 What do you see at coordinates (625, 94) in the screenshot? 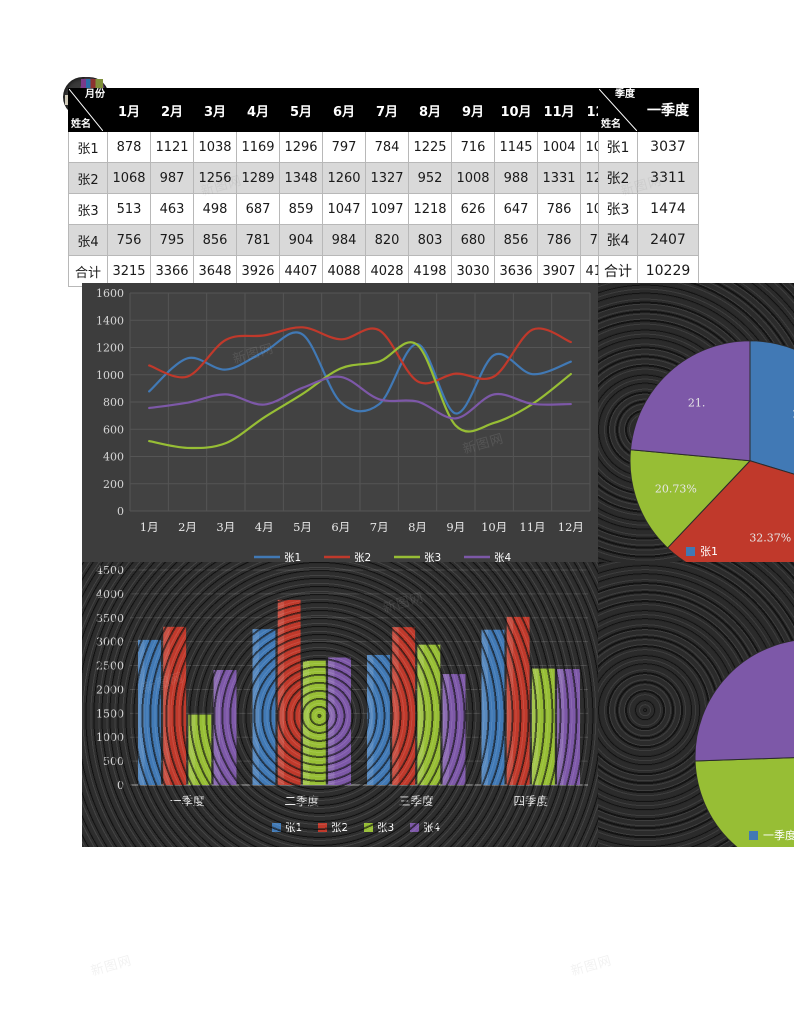
I see `quarter-corner-label-quarter: 季度` at bounding box center [625, 94].